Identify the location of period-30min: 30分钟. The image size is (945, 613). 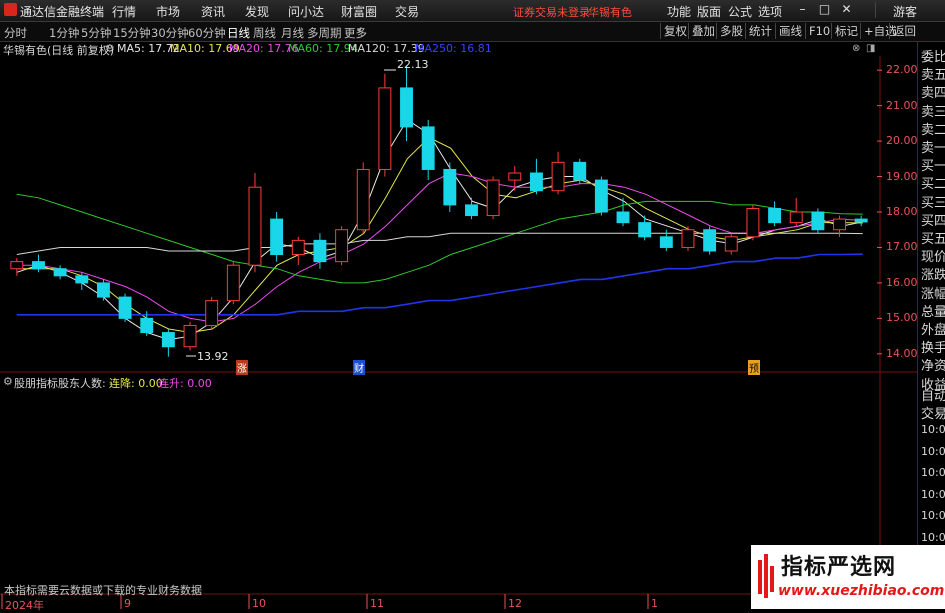
(170, 33).